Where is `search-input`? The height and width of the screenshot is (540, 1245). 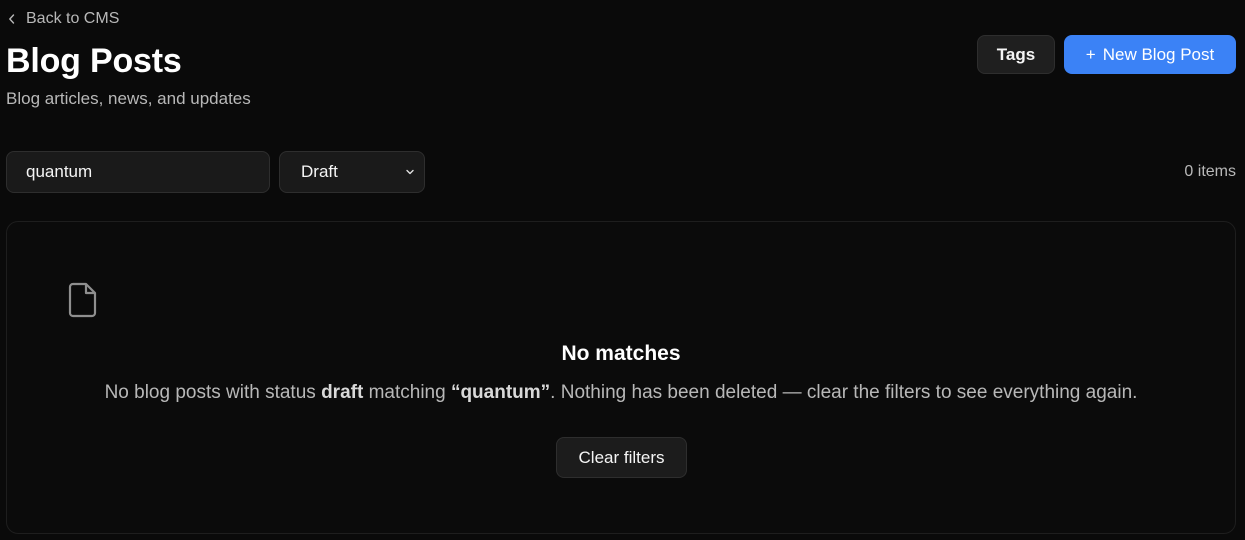 search-input is located at coordinates (138, 172).